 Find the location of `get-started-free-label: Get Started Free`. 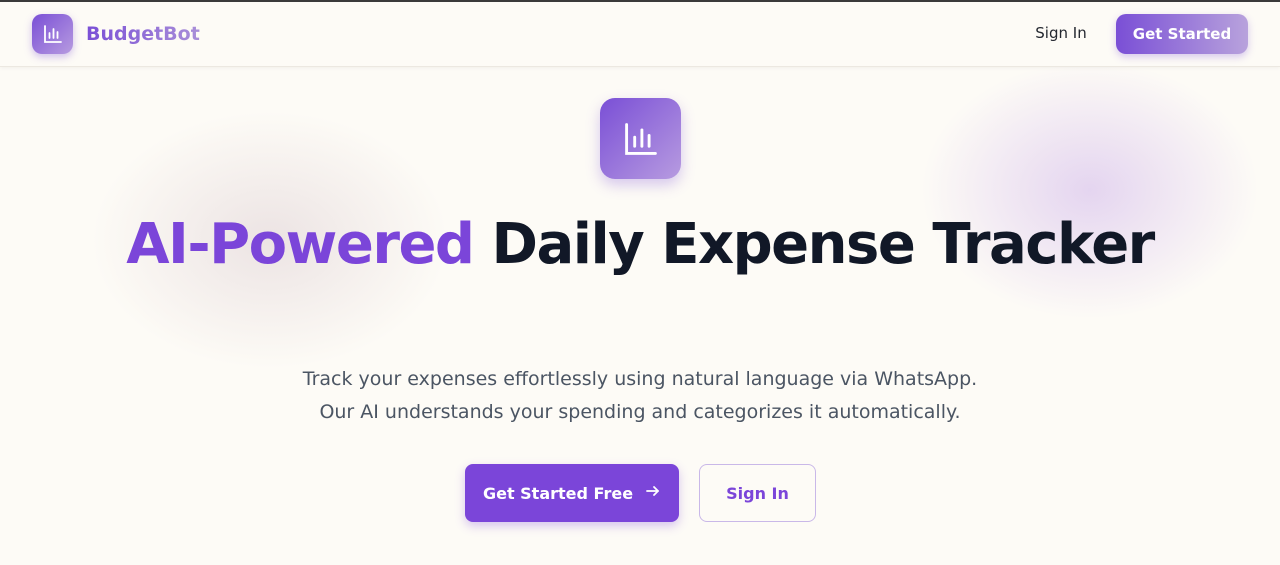

get-started-free-label: Get Started Free is located at coordinates (558, 493).